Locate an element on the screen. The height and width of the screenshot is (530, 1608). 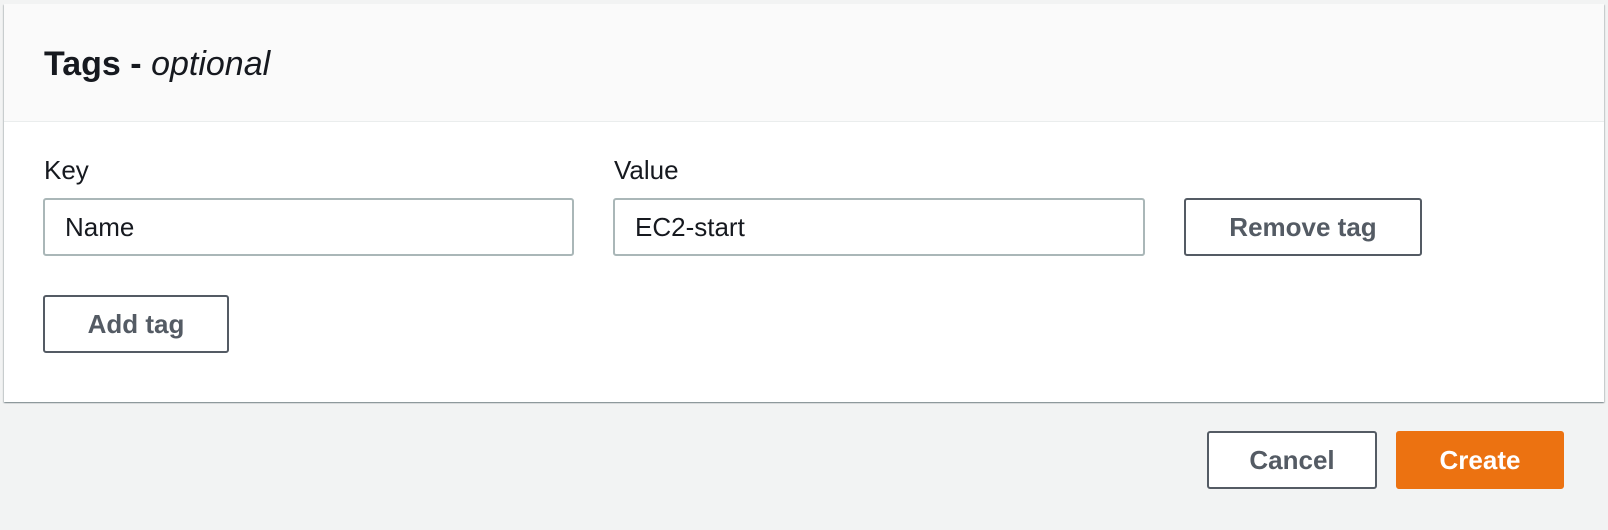
tag-key-input is located at coordinates (308, 227).